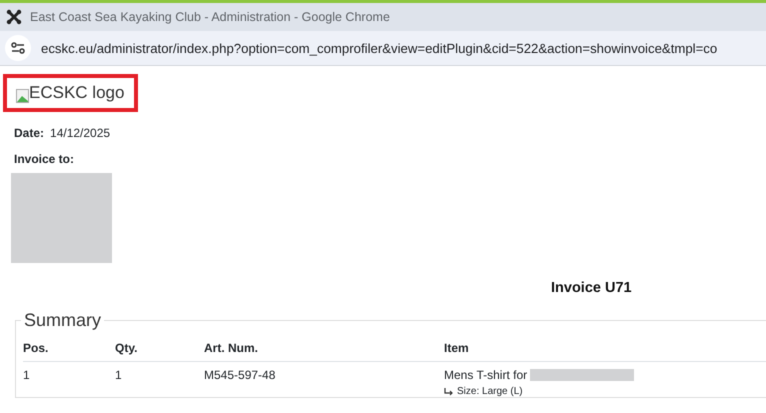 Image resolution: width=766 pixels, height=413 pixels. What do you see at coordinates (490, 391) in the screenshot?
I see `item-option: Size: Large (L)` at bounding box center [490, 391].